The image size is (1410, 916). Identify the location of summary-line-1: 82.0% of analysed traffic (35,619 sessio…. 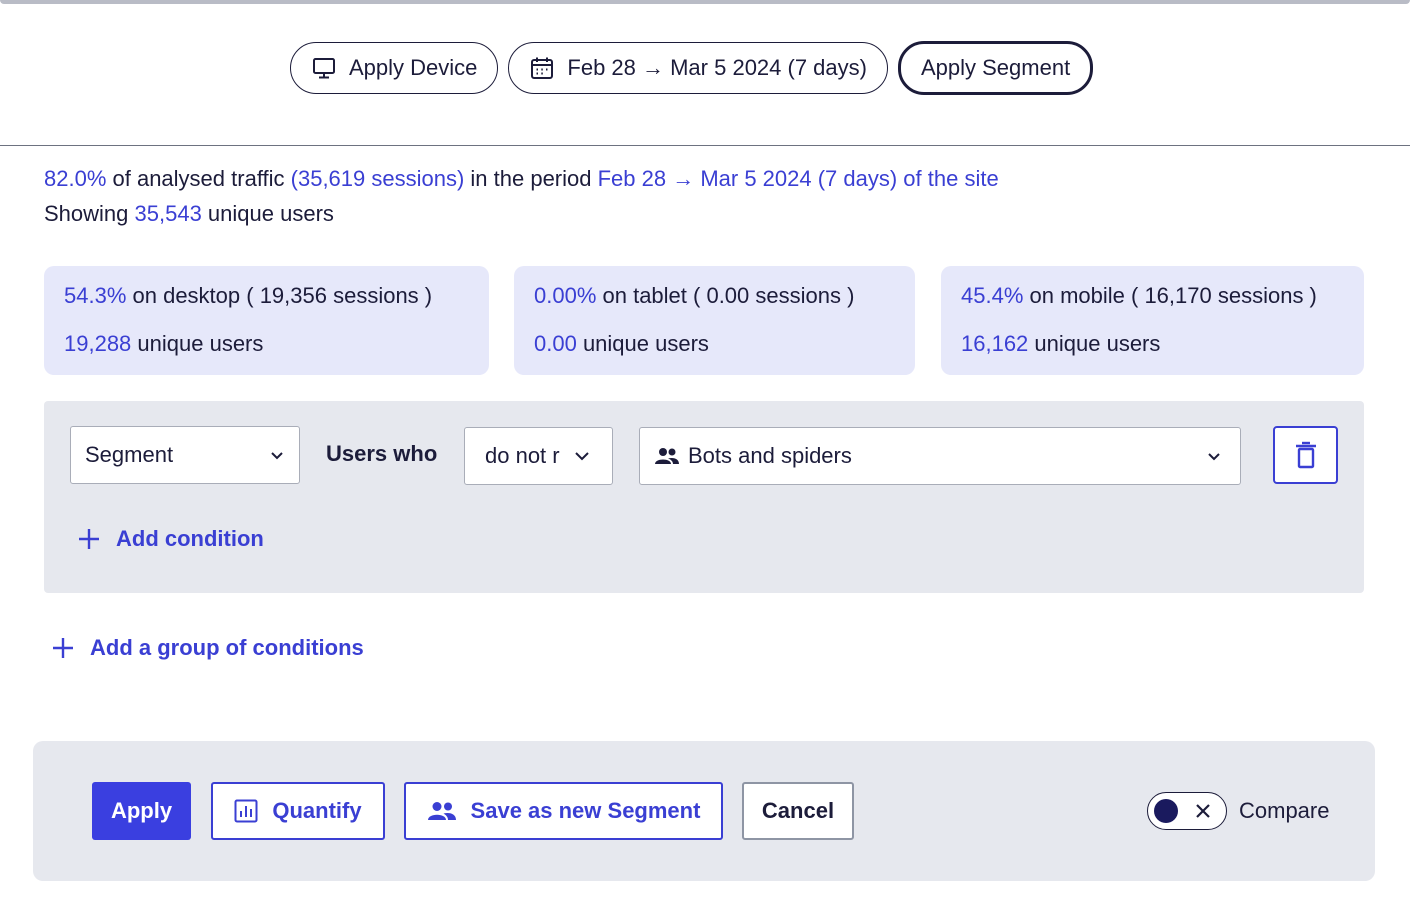
(521, 178).